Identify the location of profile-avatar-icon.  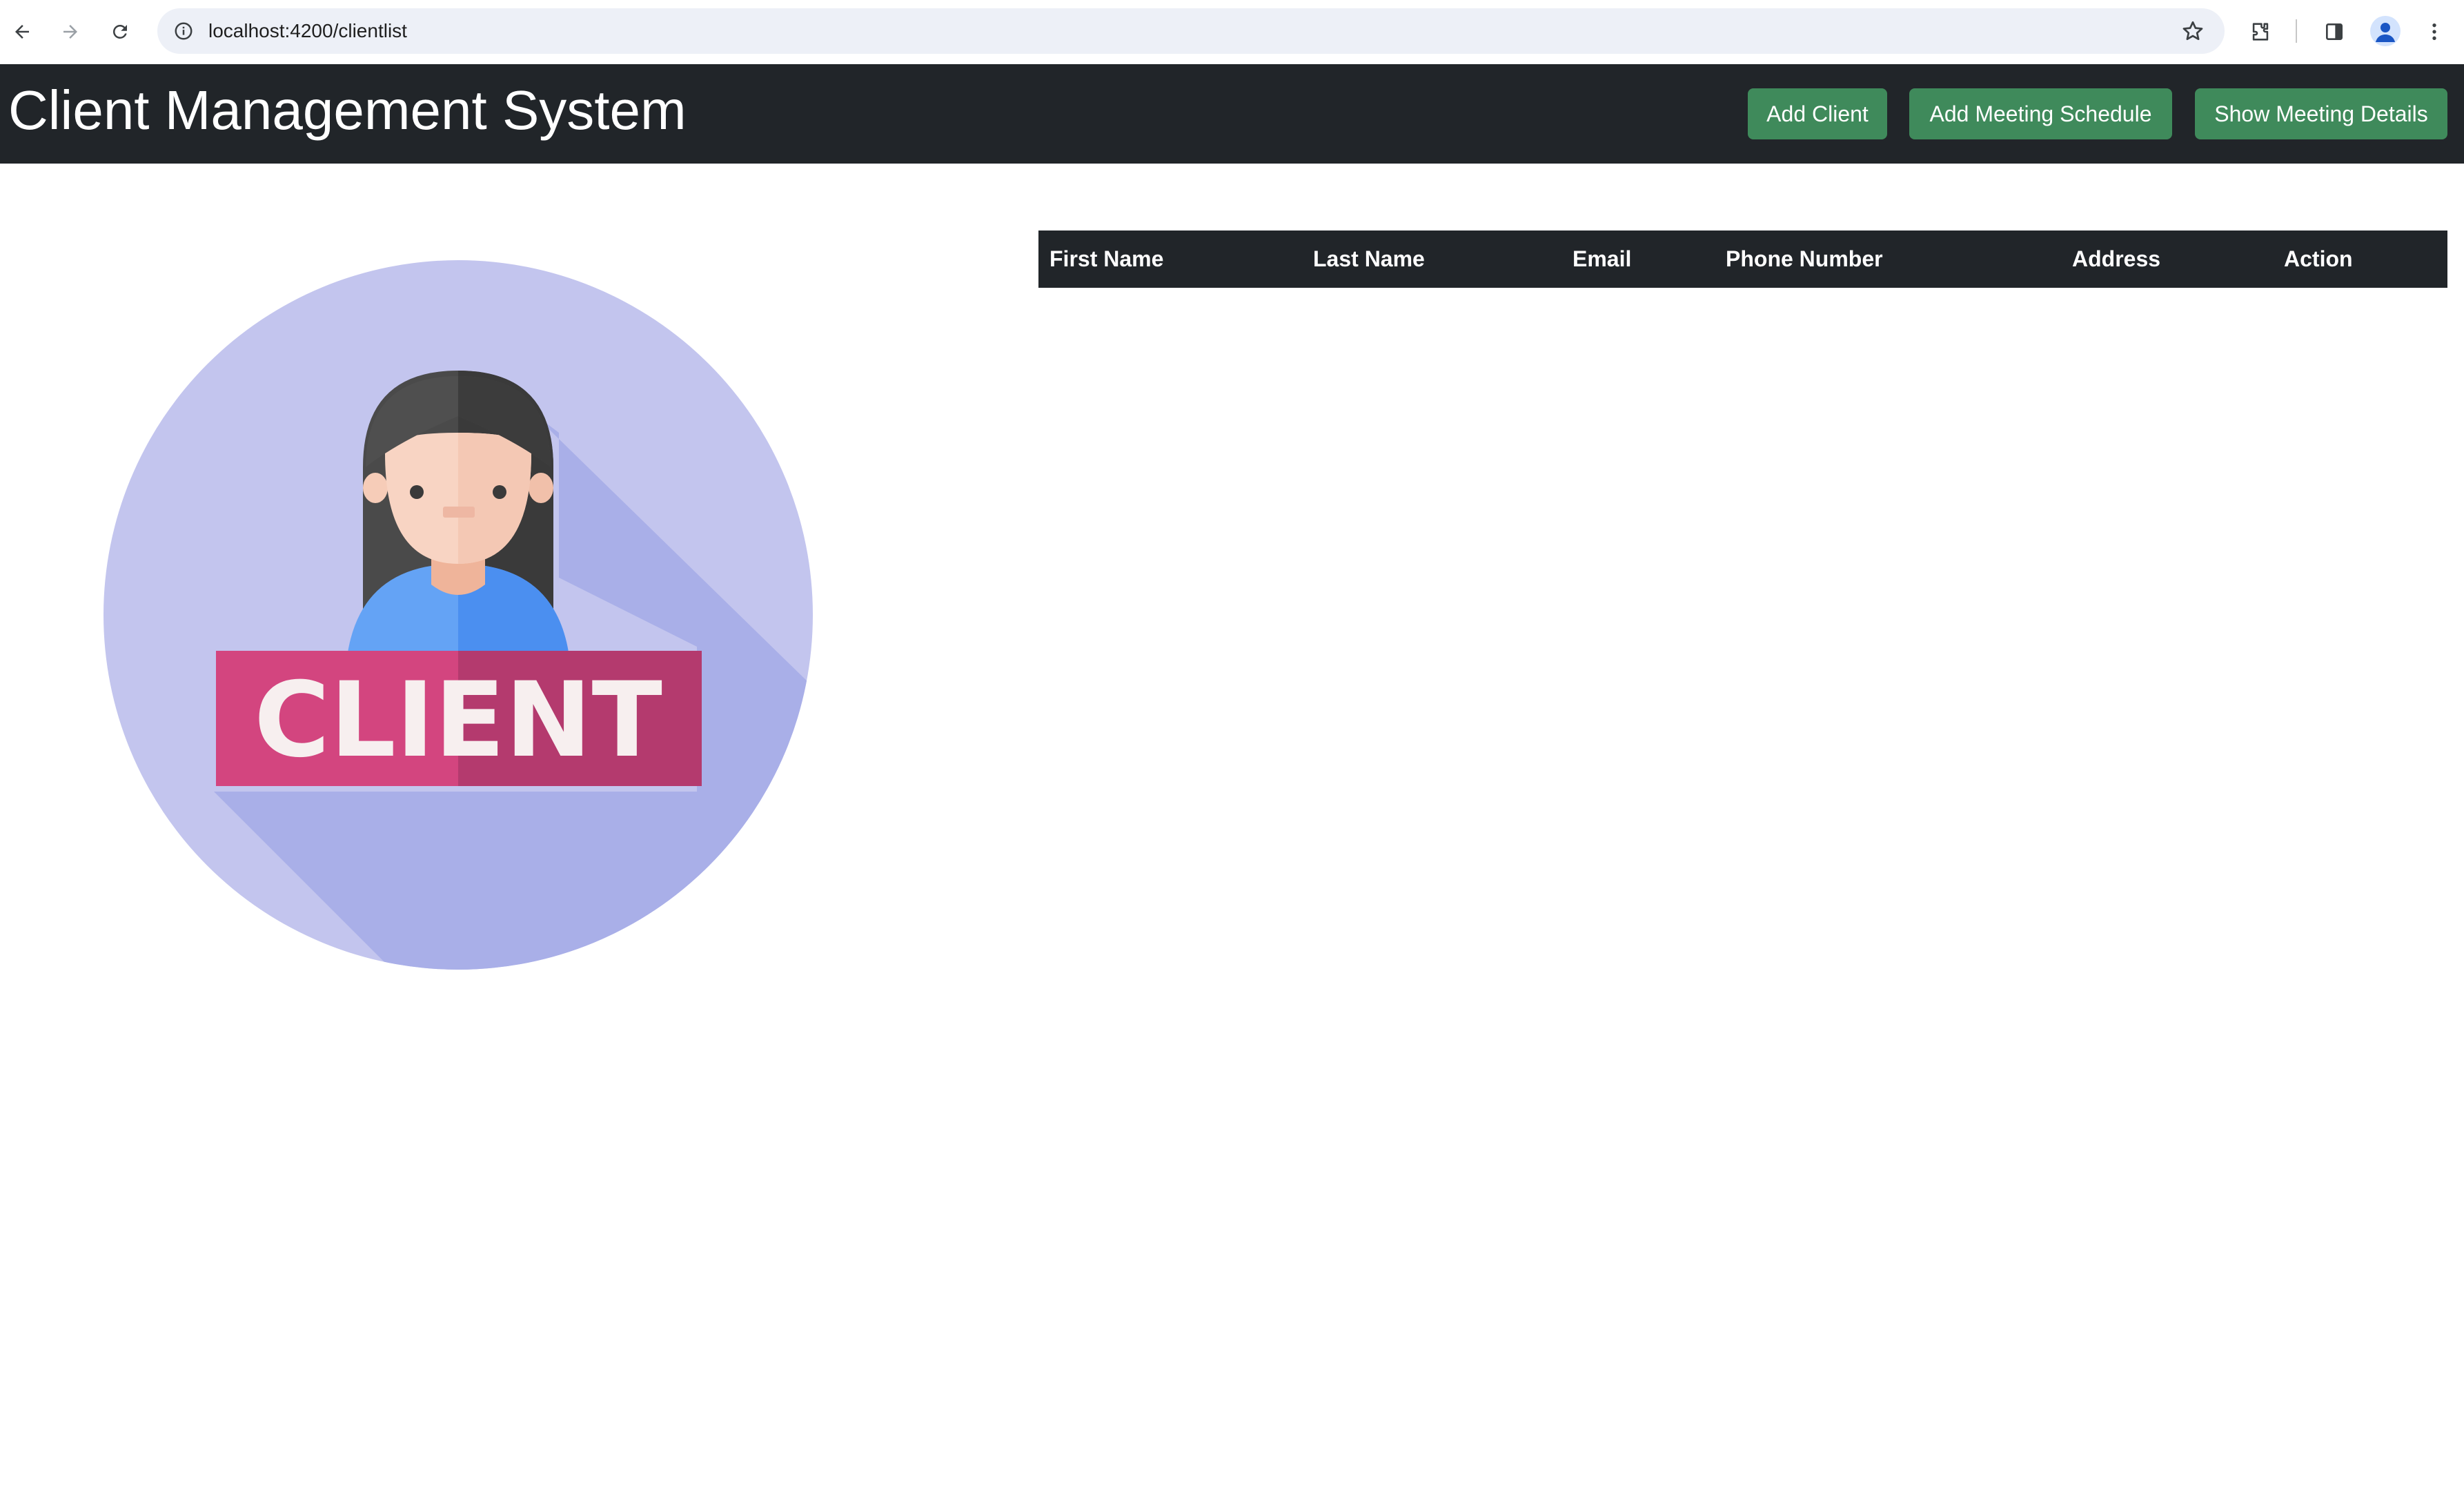
(2385, 31).